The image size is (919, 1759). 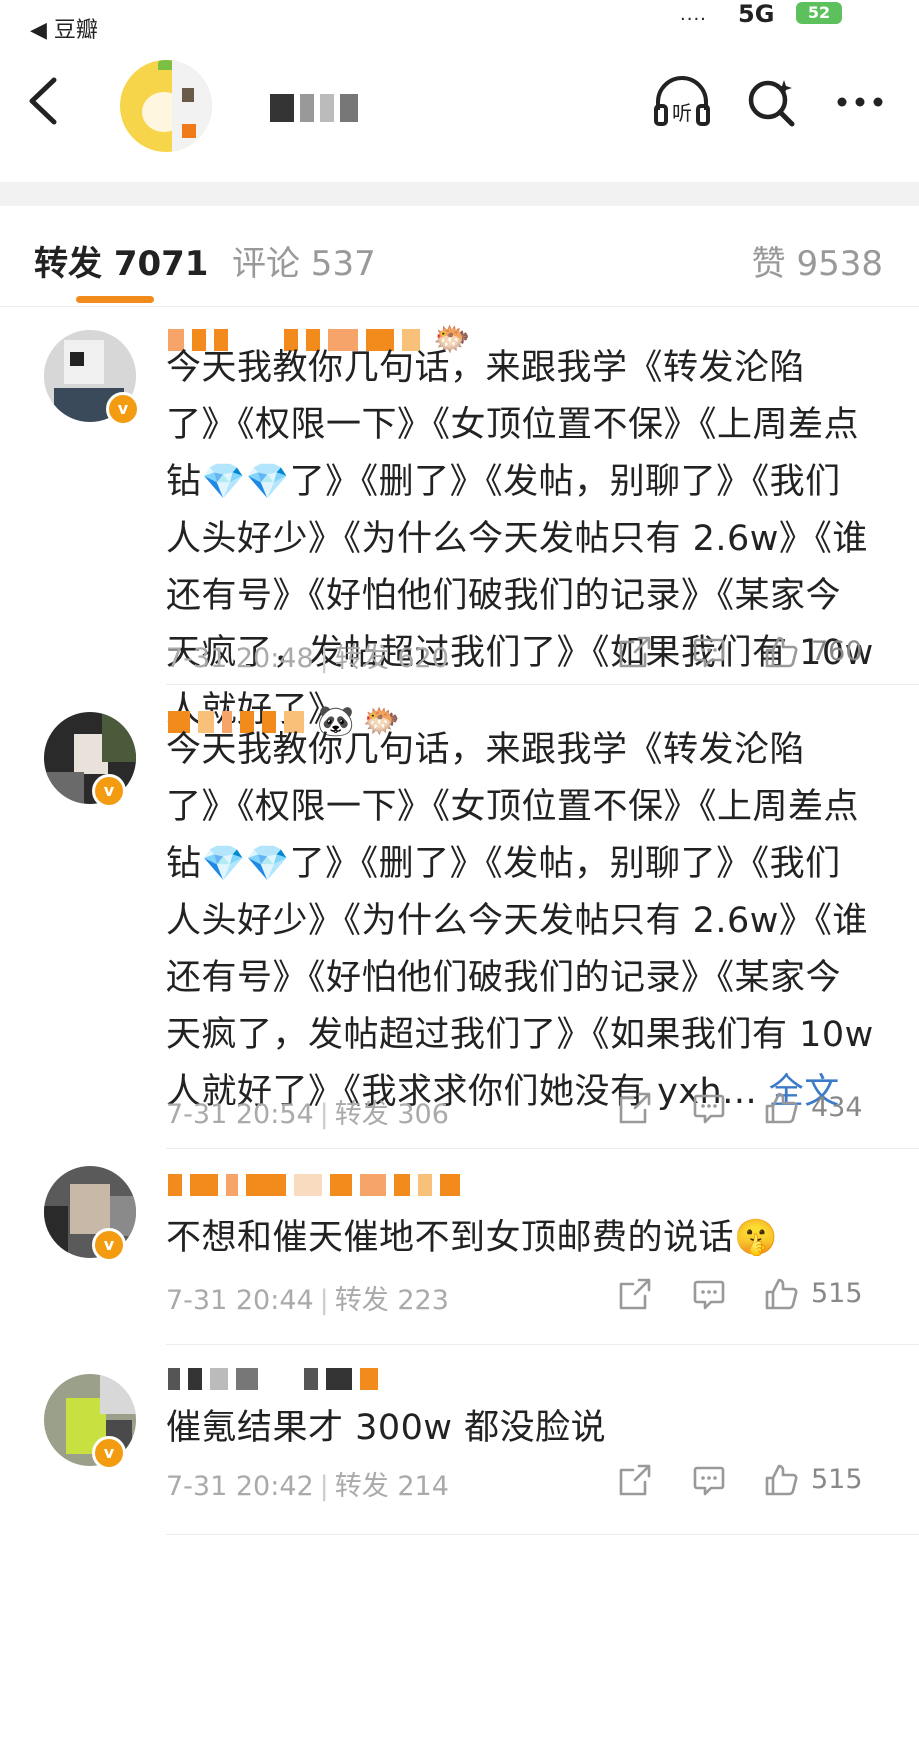 I want to click on active-tab-indicator, so click(x=115, y=299).